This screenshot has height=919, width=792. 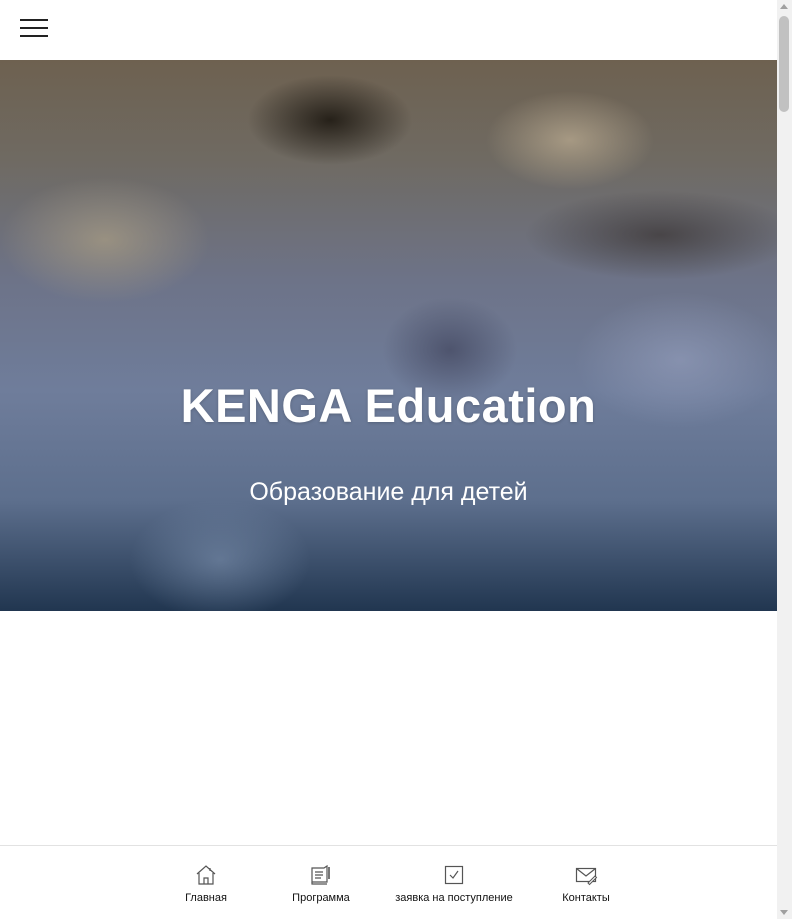 What do you see at coordinates (454, 875) in the screenshot?
I see `checkbox-icon` at bounding box center [454, 875].